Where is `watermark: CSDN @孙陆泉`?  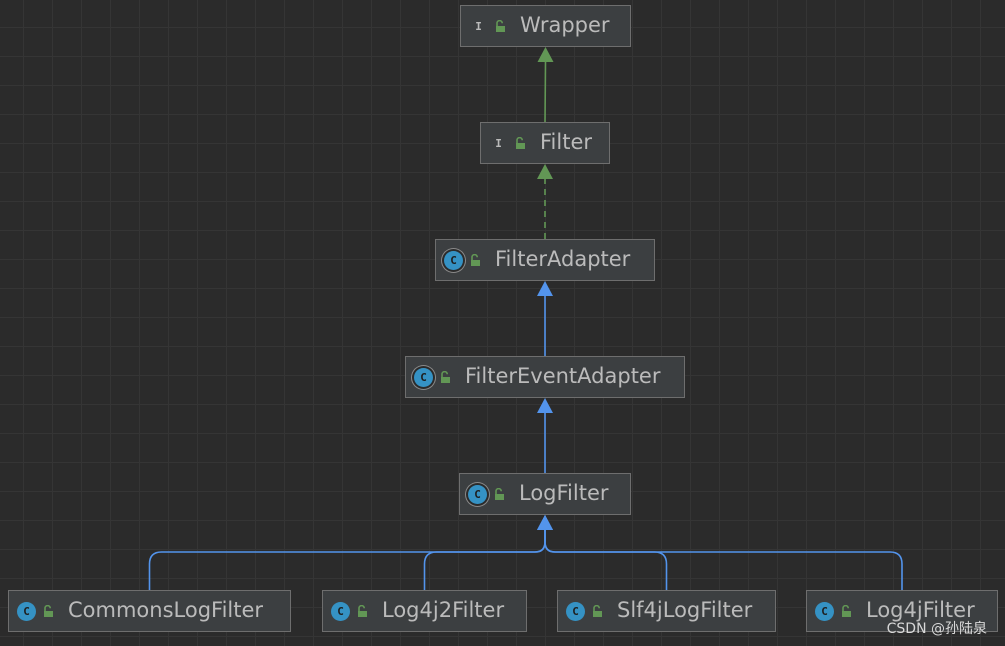 watermark: CSDN @孙陆泉 is located at coordinates (936, 629).